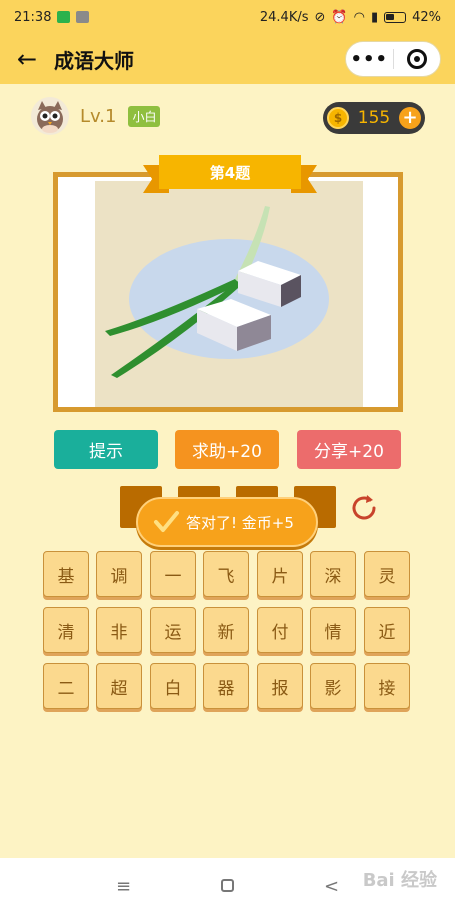 This screenshot has height=914, width=455. I want to click on status-left: 21:38, so click(52, 17).